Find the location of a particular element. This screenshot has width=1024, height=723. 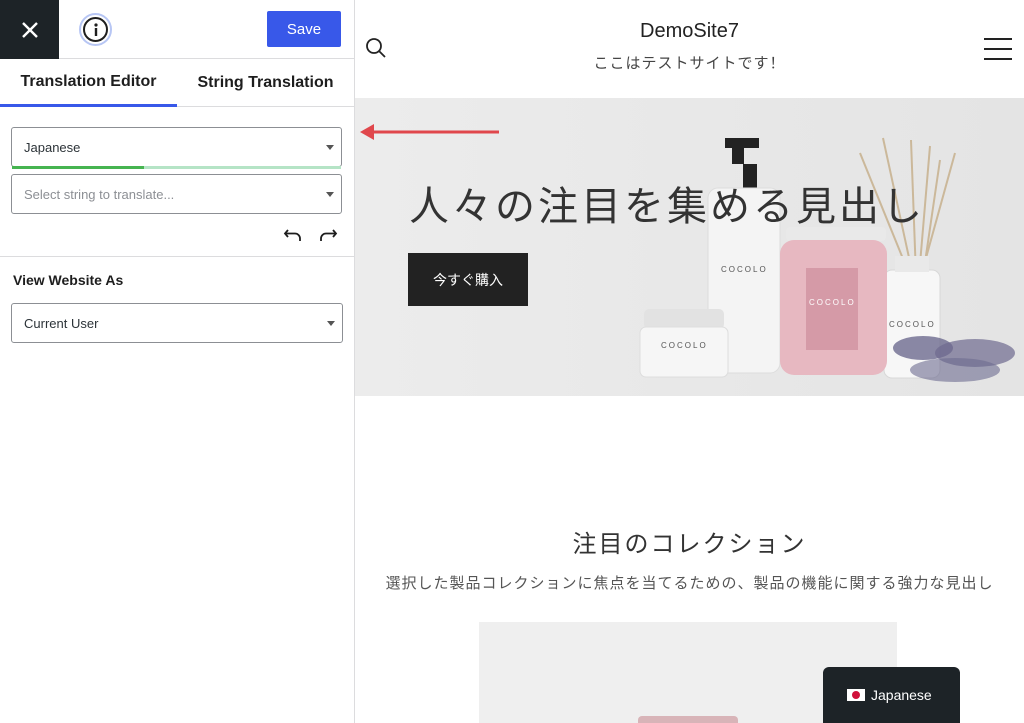

shop-now-button: 今すぐ購入 is located at coordinates (468, 279).